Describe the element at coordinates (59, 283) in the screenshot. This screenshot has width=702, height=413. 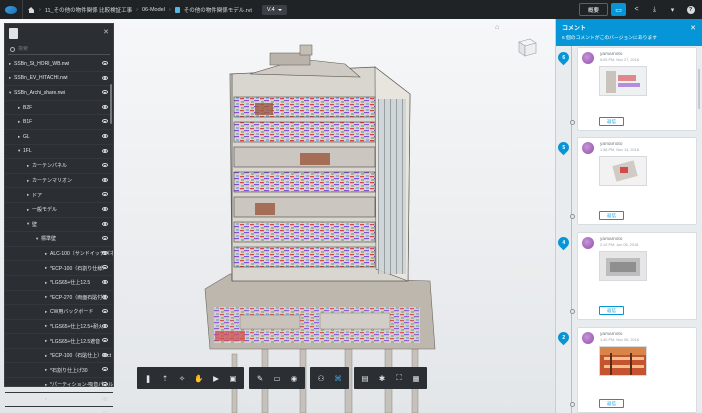
I see `tree-row: ▸ *LGS65+仕上12.5` at that location.